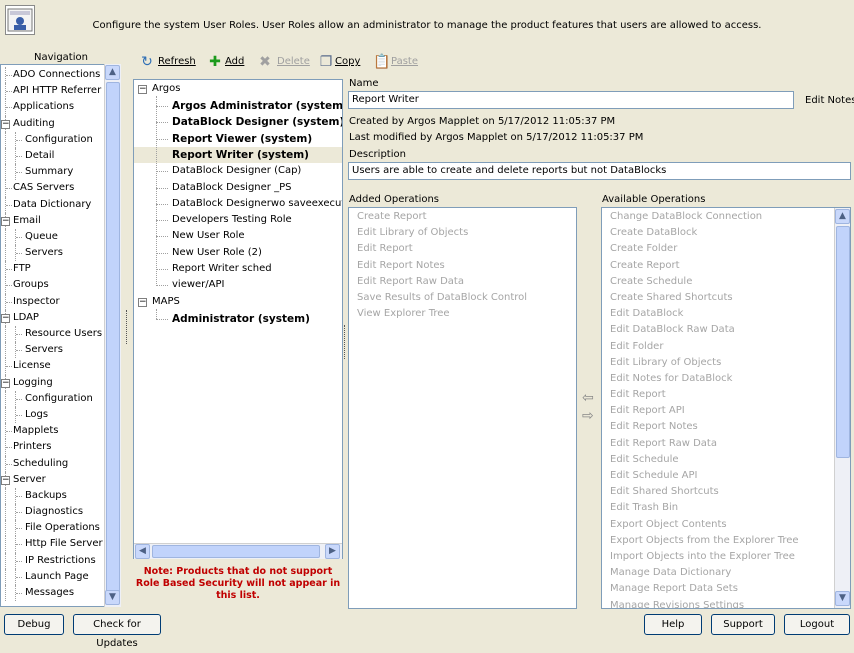 This screenshot has width=854, height=653. I want to click on copy-icon: ❐, so click(326, 62).